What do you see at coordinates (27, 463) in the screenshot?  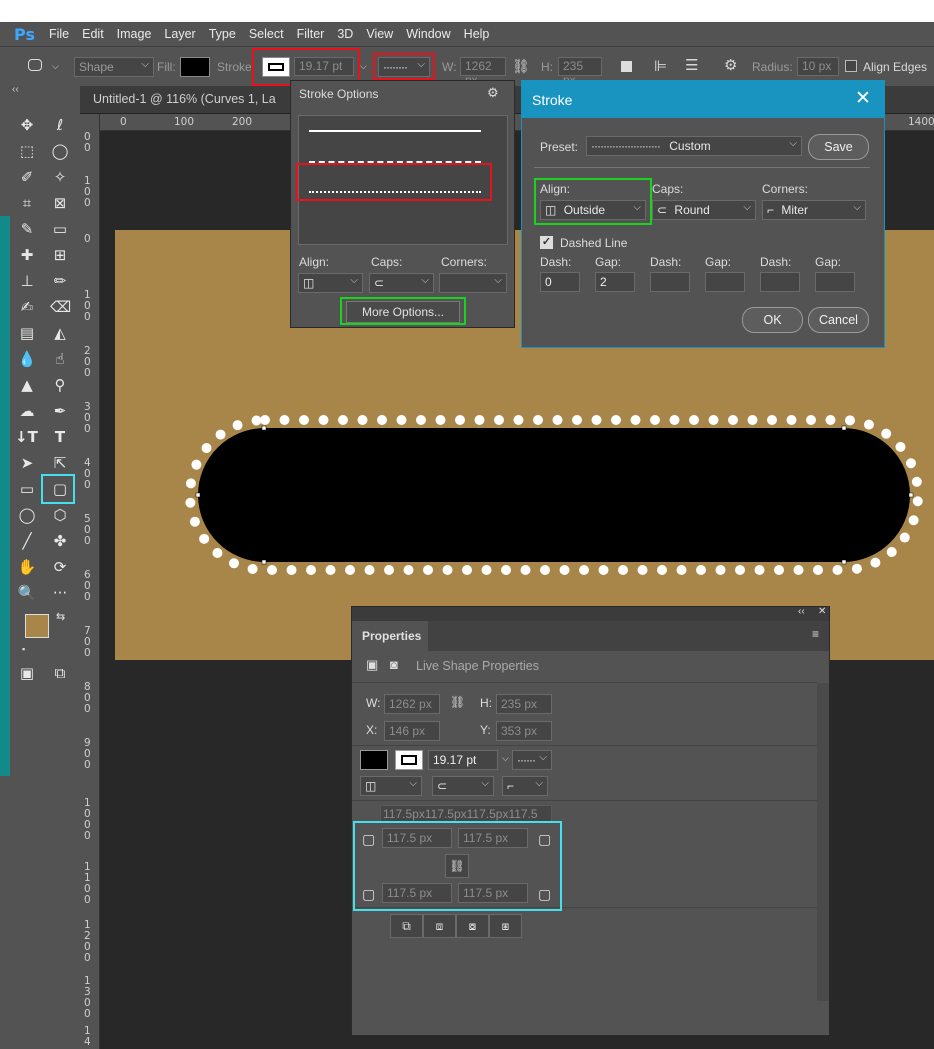 I see `path-selection-icon: ➤` at bounding box center [27, 463].